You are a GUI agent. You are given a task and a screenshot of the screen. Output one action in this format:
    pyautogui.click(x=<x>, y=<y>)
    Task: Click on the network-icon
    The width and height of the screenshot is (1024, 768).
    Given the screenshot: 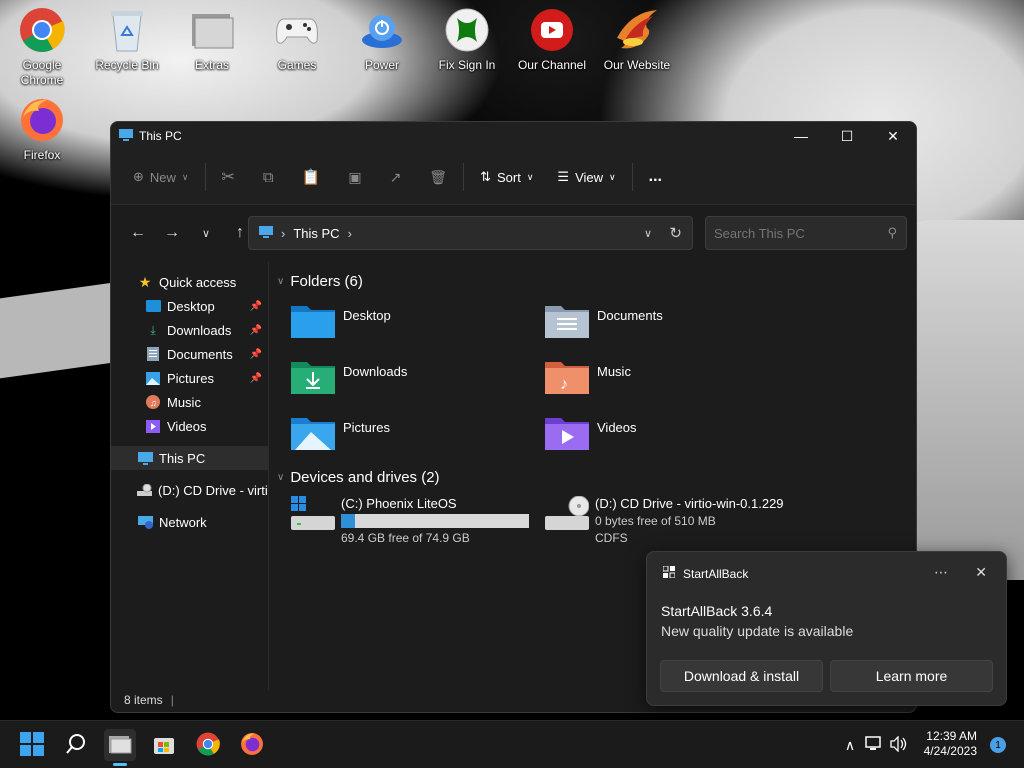 What is the action you would take?
    pyautogui.click(x=145, y=522)
    